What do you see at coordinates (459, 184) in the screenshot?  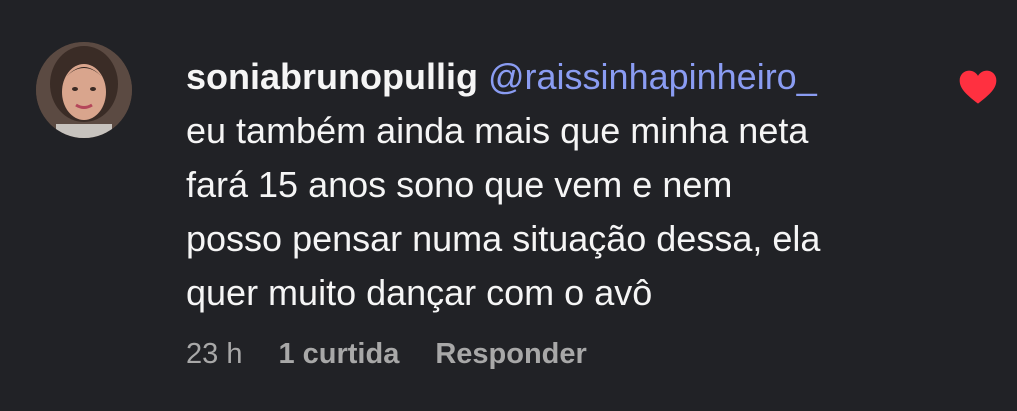 I see `comment-line: fará 15 anos sono que vem e nem` at bounding box center [459, 184].